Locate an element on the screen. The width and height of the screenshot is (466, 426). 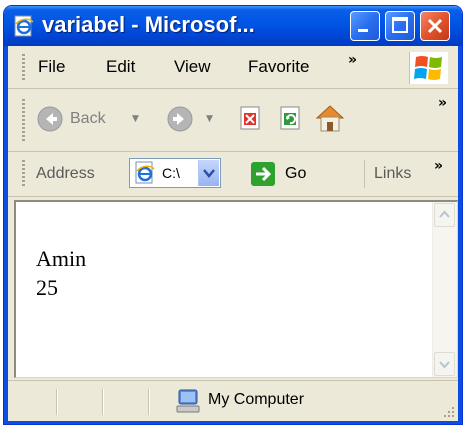
back-dropdown-arrow: ▼ is located at coordinates (135, 119).